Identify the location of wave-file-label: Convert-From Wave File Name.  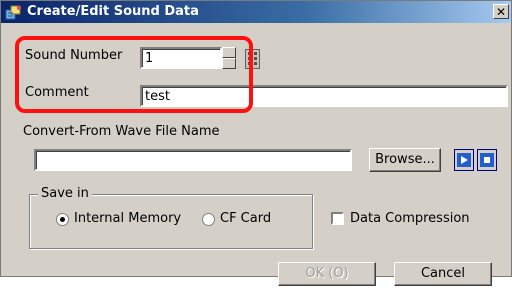
(121, 131).